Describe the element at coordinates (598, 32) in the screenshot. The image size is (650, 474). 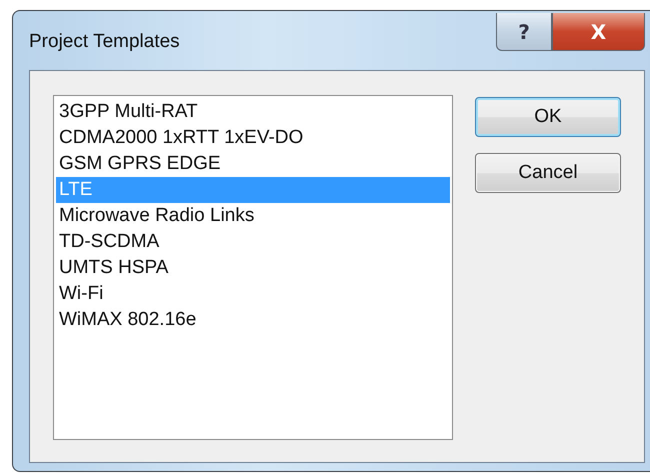
I see `close-button: X` at that location.